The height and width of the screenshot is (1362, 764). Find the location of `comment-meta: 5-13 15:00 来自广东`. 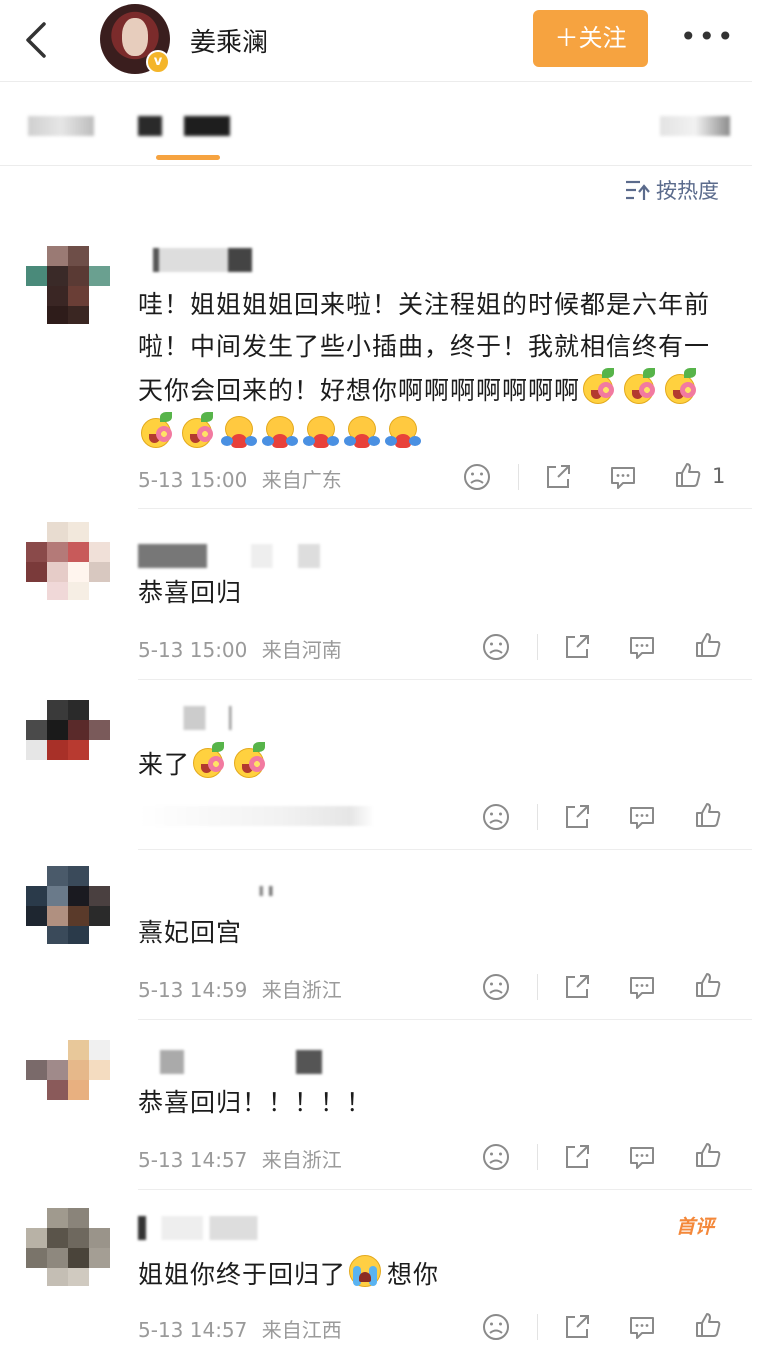

comment-meta: 5-13 15:00 来自广东 is located at coordinates (240, 478).